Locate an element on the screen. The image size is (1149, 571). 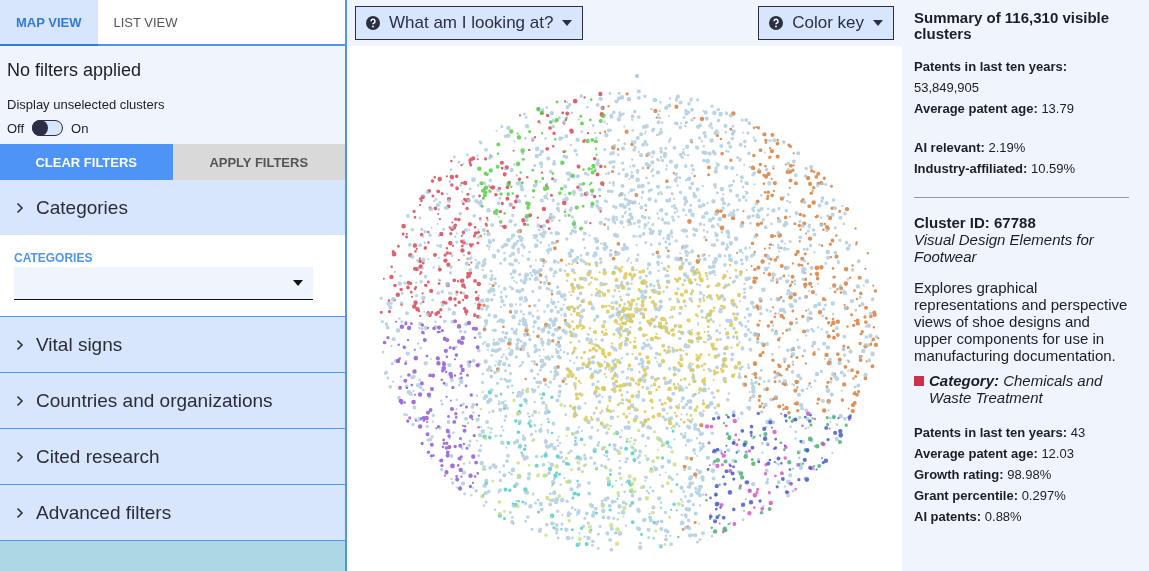
stat-line: AI patents: 0.88% is located at coordinates (968, 517).